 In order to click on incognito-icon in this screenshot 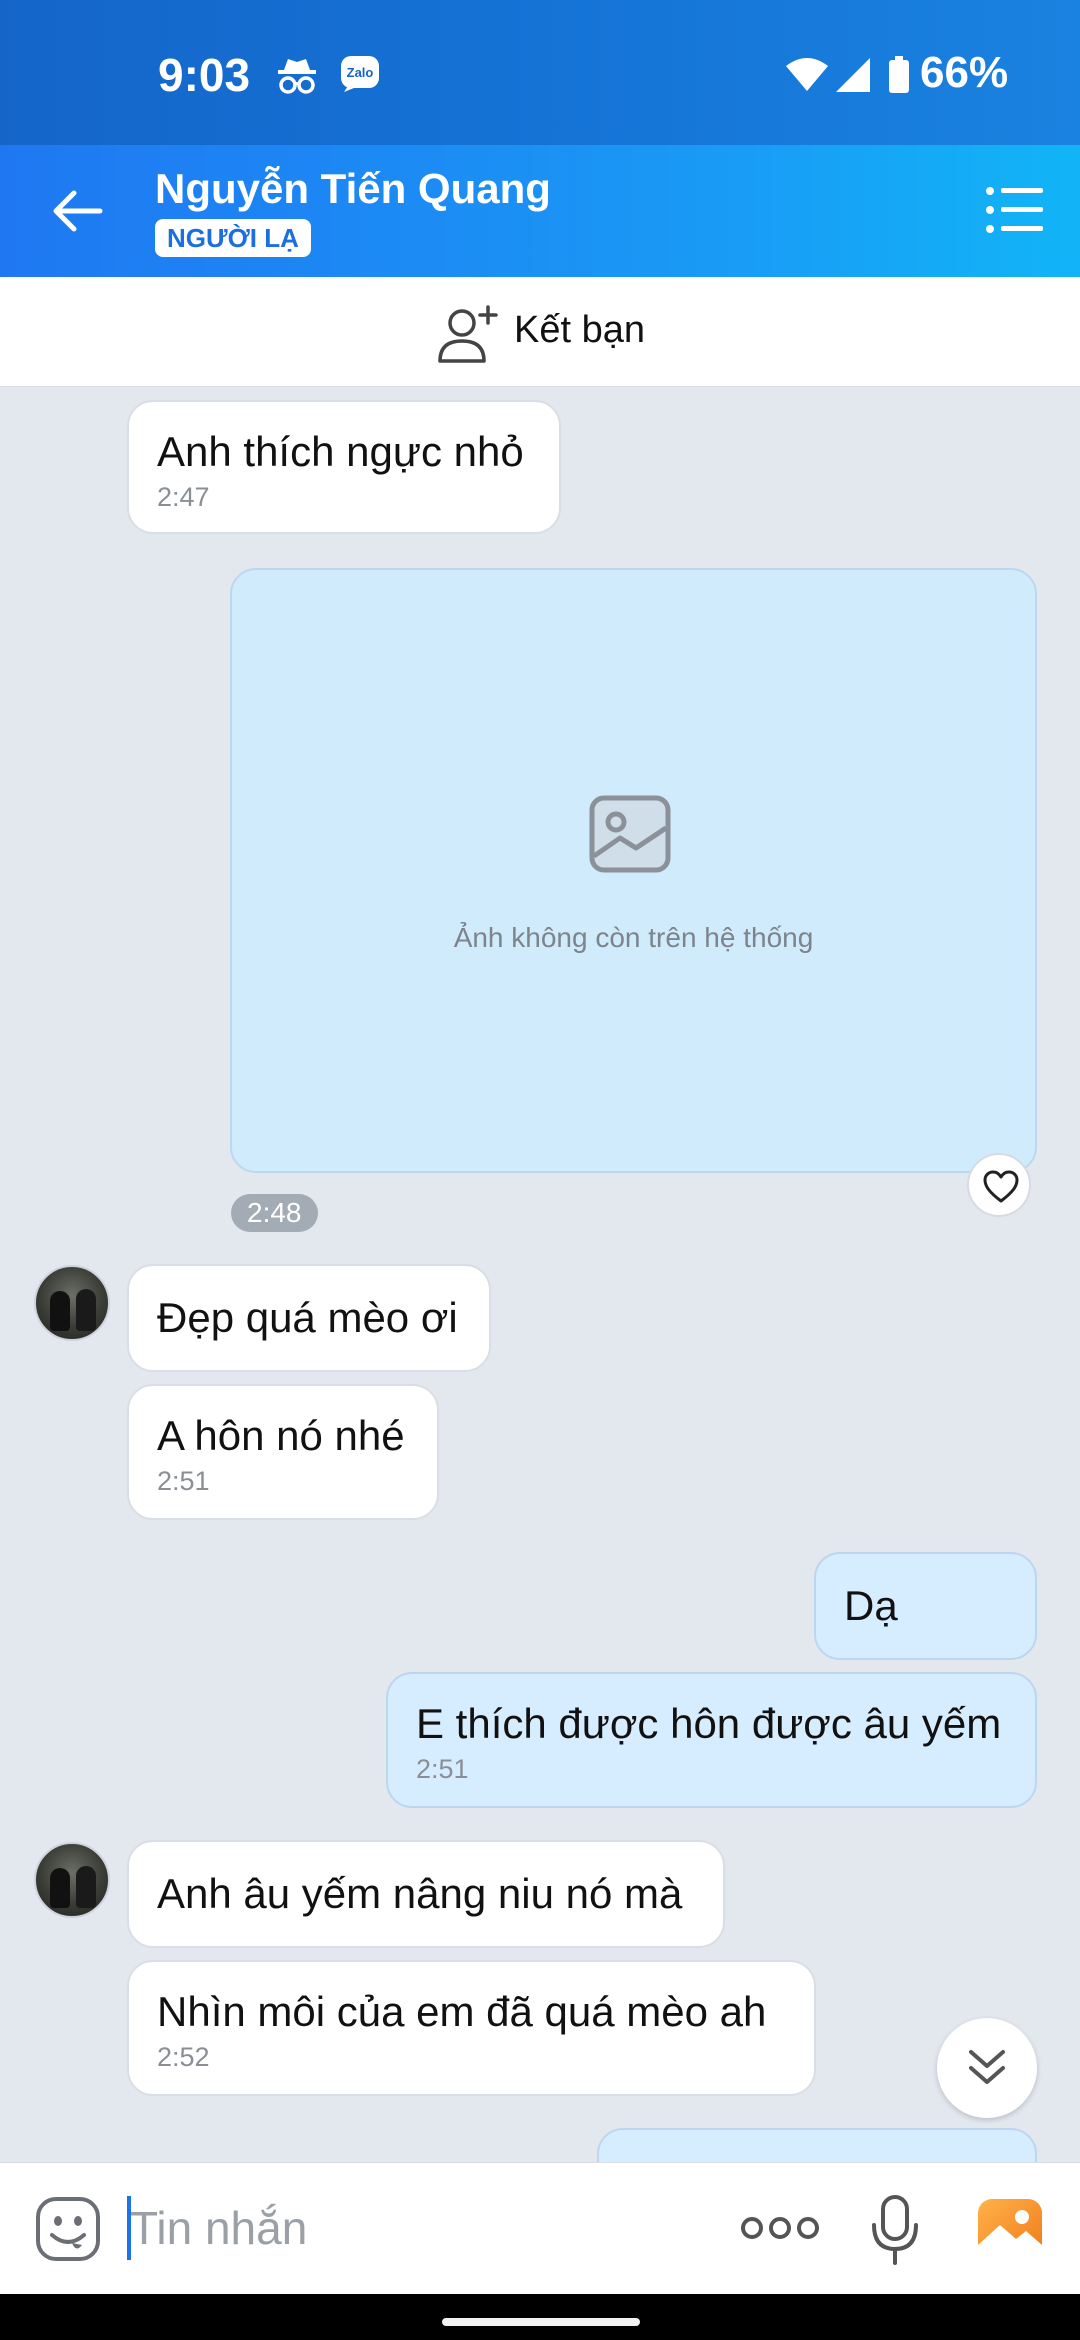, I will do `click(297, 76)`.